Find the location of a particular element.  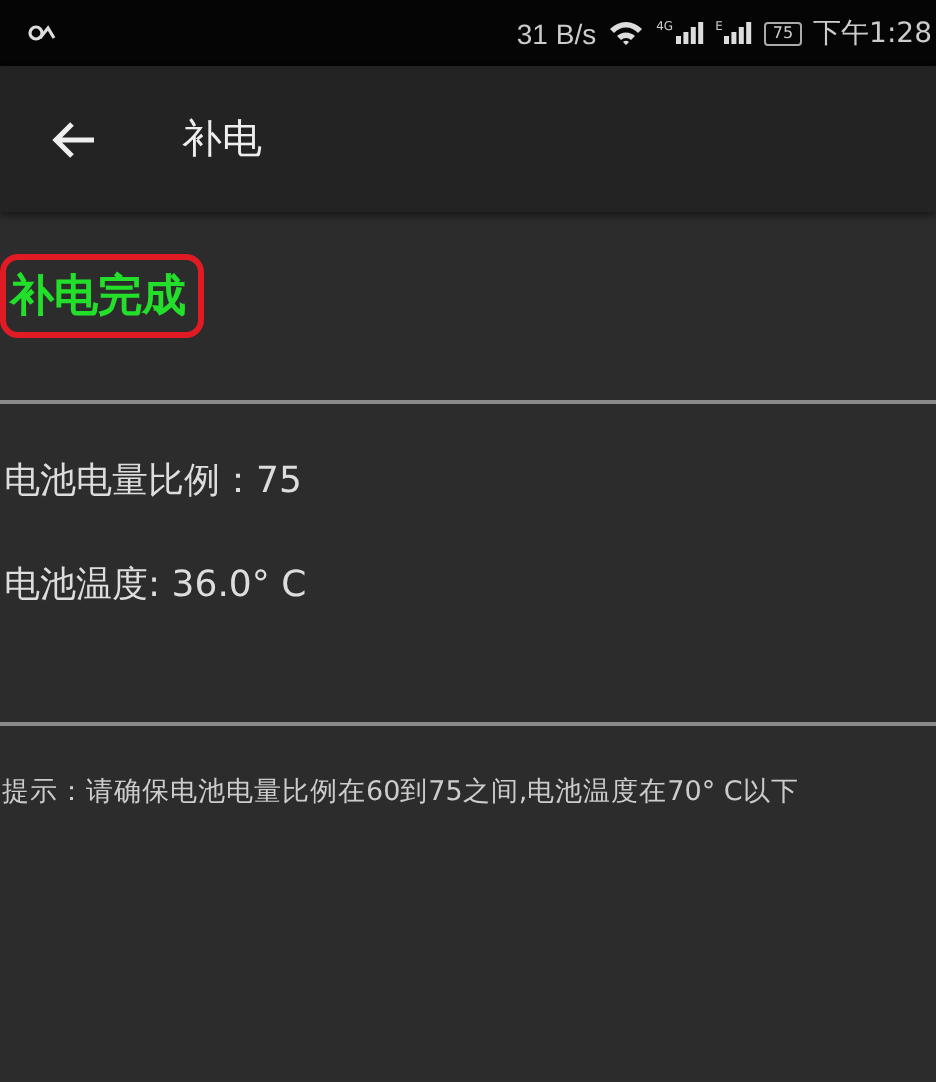

page-title: 补电 is located at coordinates (222, 139).